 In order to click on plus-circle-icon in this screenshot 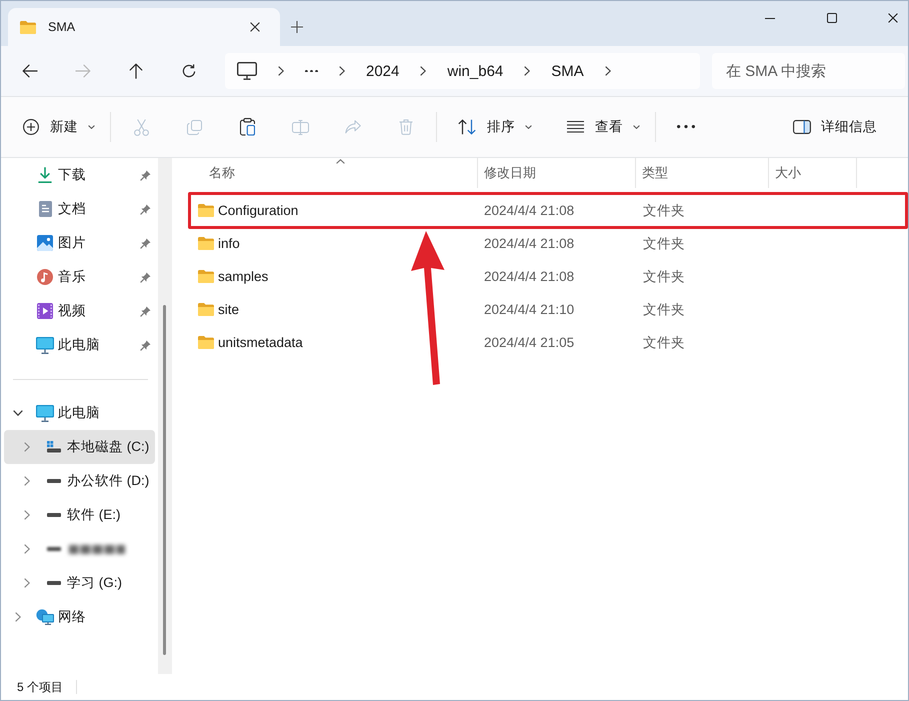, I will do `click(31, 127)`.